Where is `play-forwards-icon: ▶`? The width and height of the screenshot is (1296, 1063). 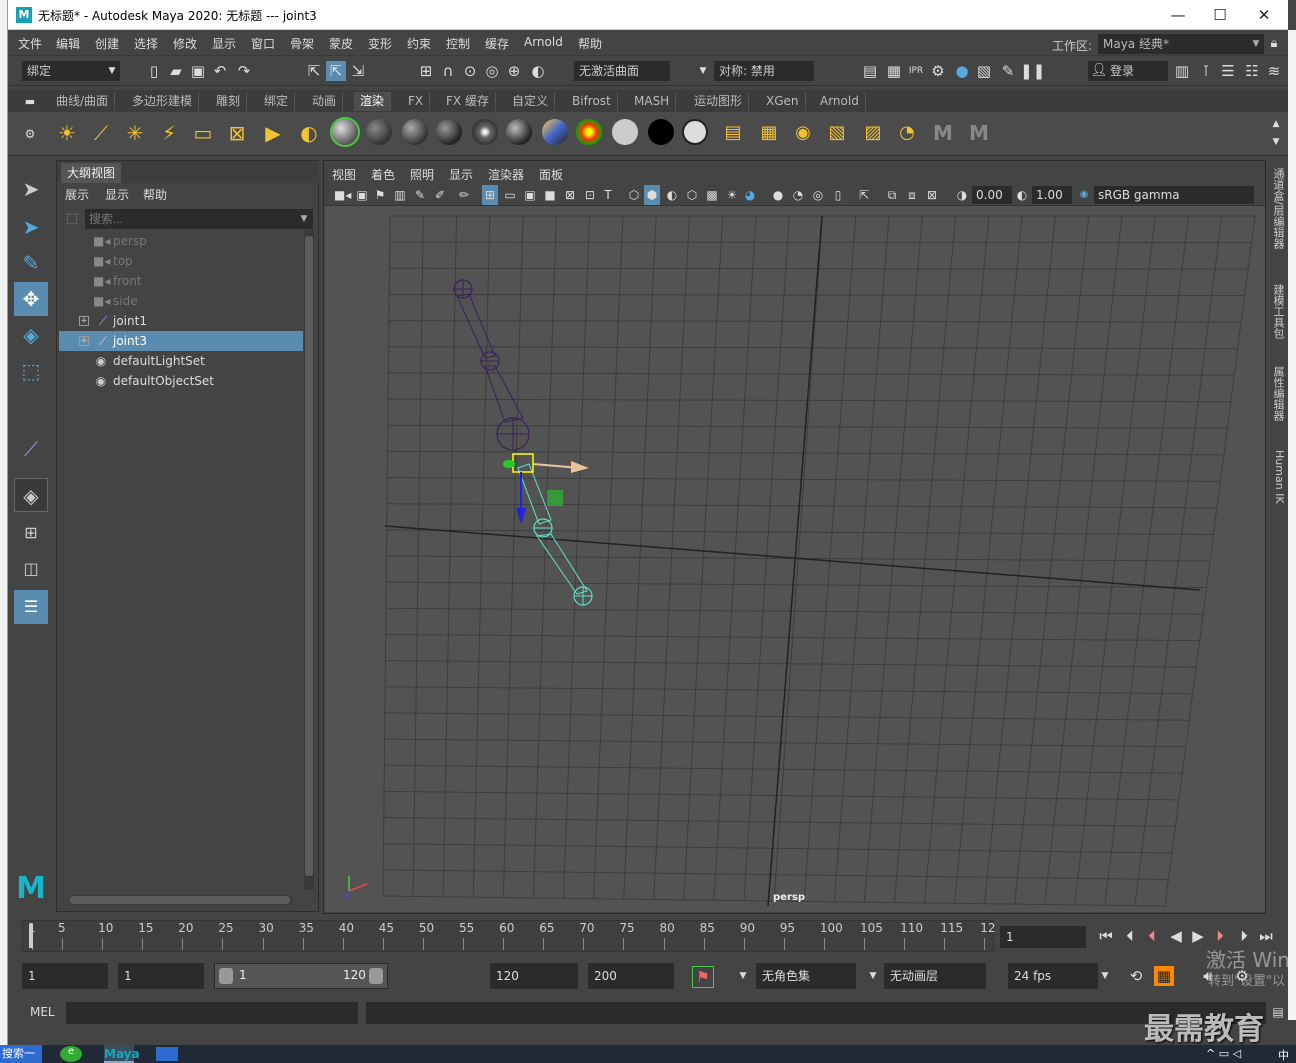
play-forwards-icon: ▶ is located at coordinates (1198, 936).